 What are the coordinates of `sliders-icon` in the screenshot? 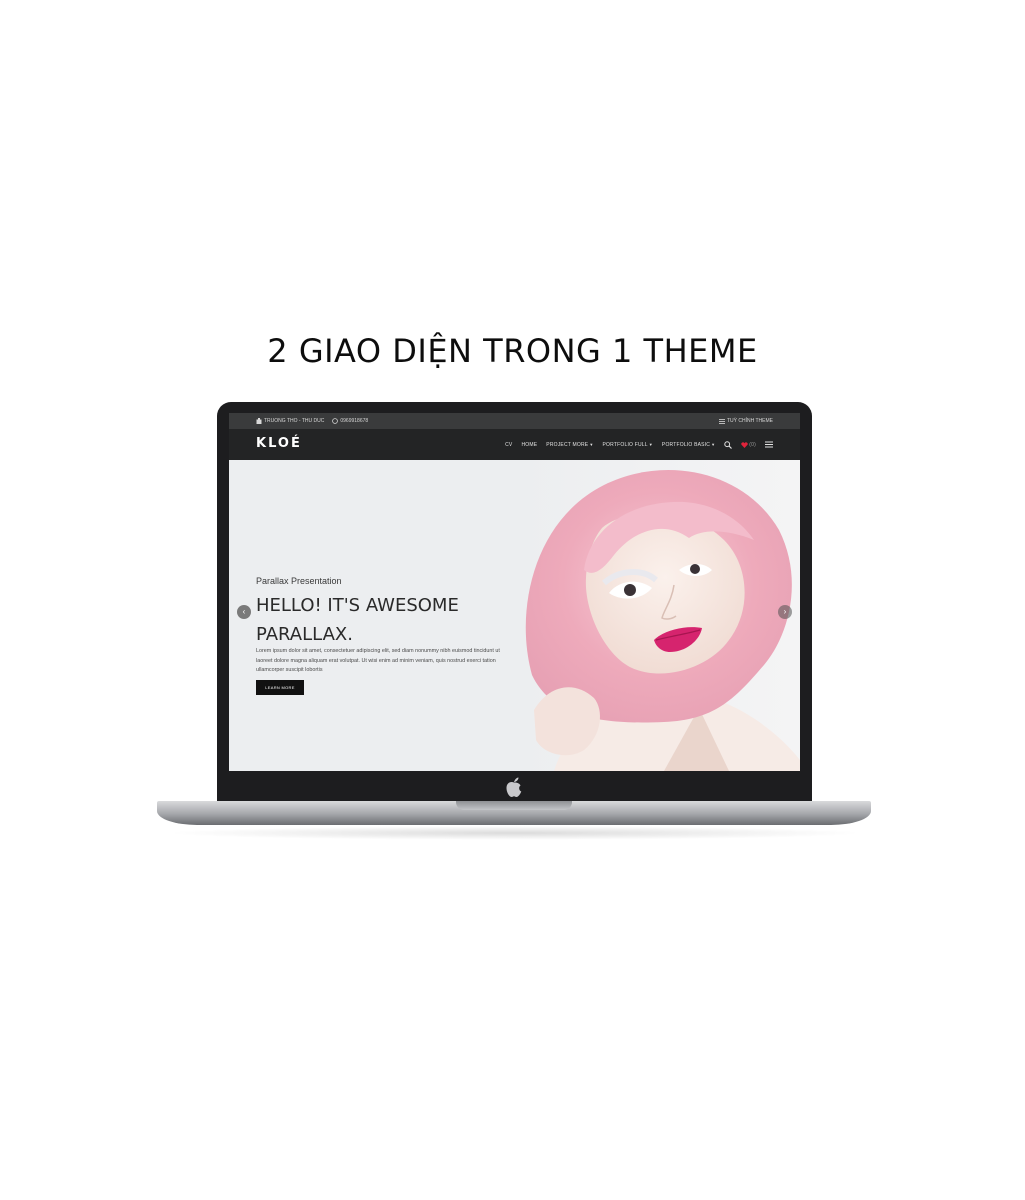 It's located at (721, 421).